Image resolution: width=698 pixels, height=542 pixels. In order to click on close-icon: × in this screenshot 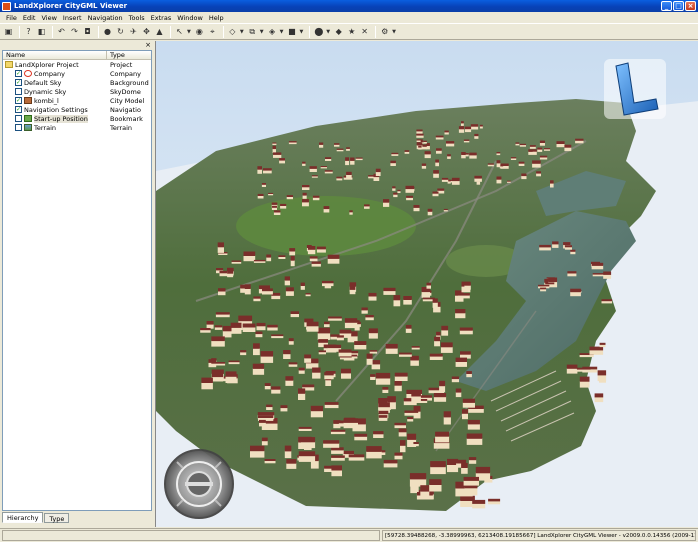, I will do `click(148, 45)`.